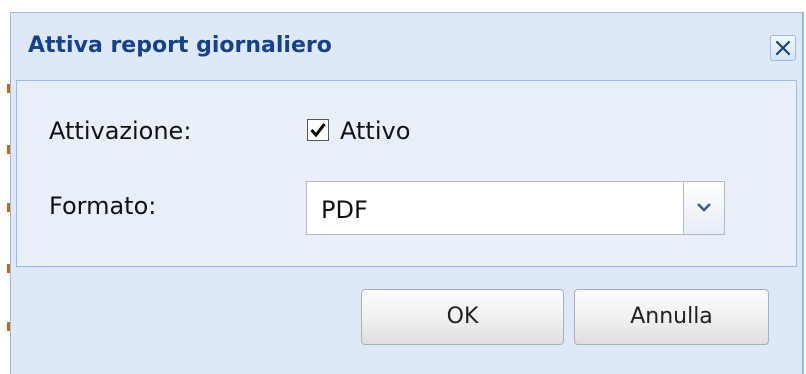 The width and height of the screenshot is (806, 374). What do you see at coordinates (180, 45) in the screenshot?
I see `dialog-title: Attiva report giornaliero` at bounding box center [180, 45].